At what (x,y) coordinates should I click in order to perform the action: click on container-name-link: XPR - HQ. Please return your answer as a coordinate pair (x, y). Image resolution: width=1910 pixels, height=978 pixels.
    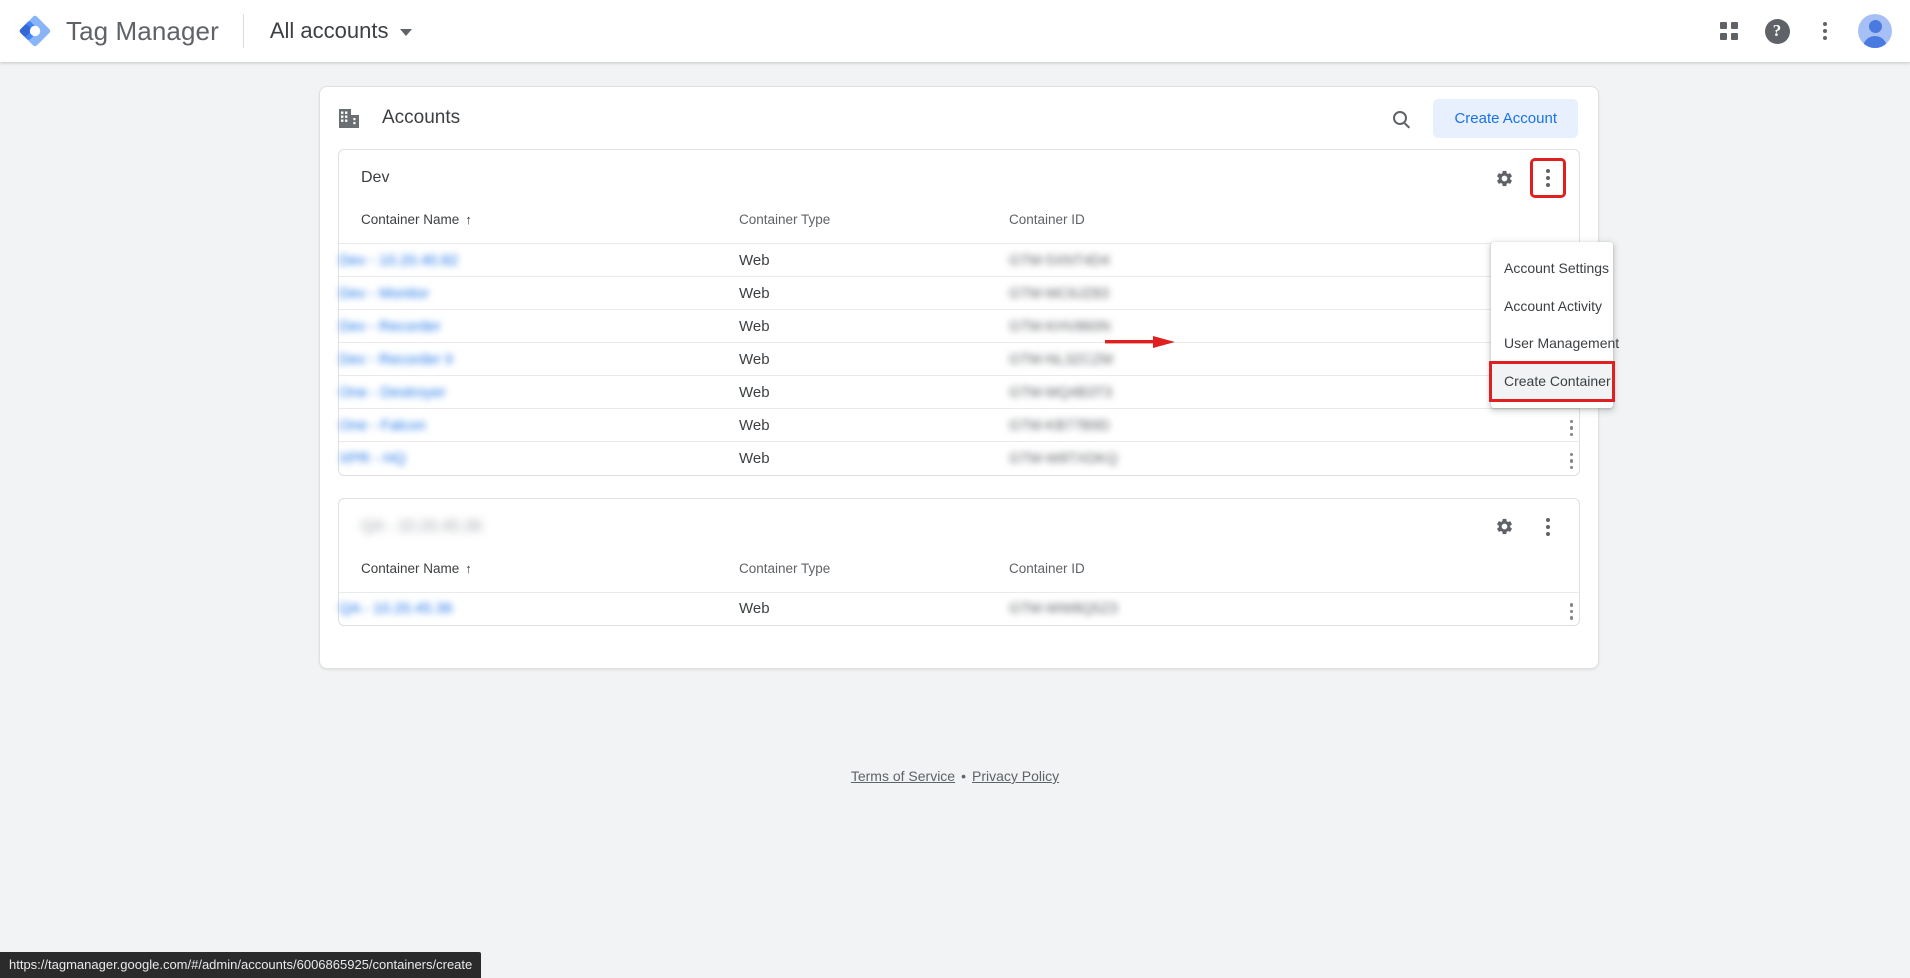
    Looking at the image, I should click on (372, 458).